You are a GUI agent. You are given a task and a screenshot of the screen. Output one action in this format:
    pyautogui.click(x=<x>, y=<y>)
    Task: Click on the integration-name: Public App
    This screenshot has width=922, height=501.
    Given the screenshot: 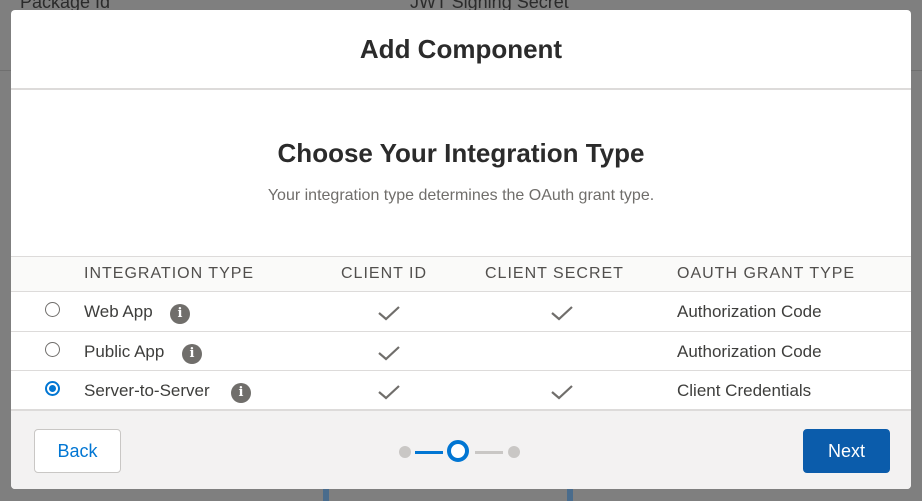 What is the action you would take?
    pyautogui.click(x=124, y=351)
    